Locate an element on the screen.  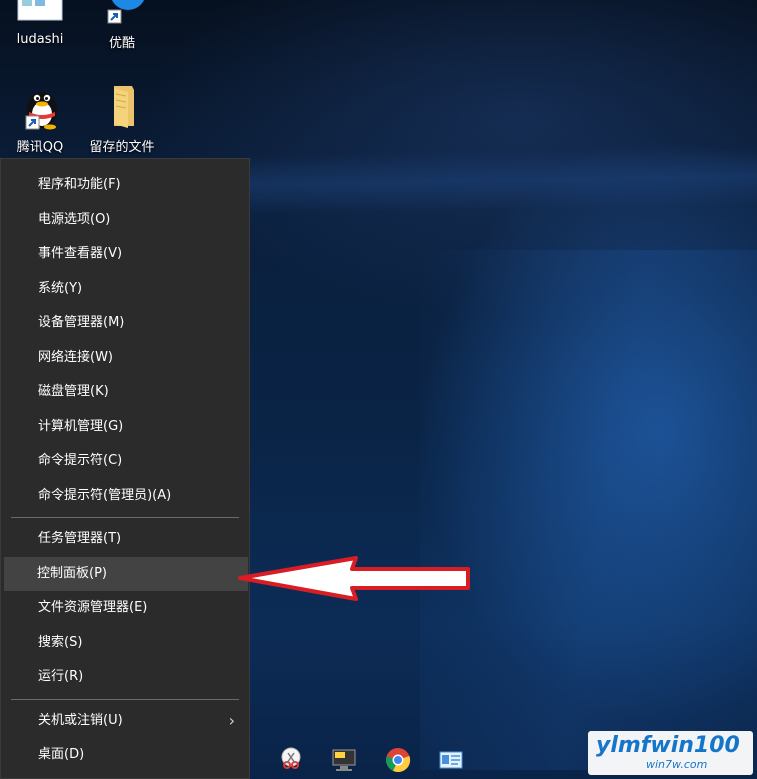
desktop-icon-youku: 优酷 is located at coordinates (122, 25).